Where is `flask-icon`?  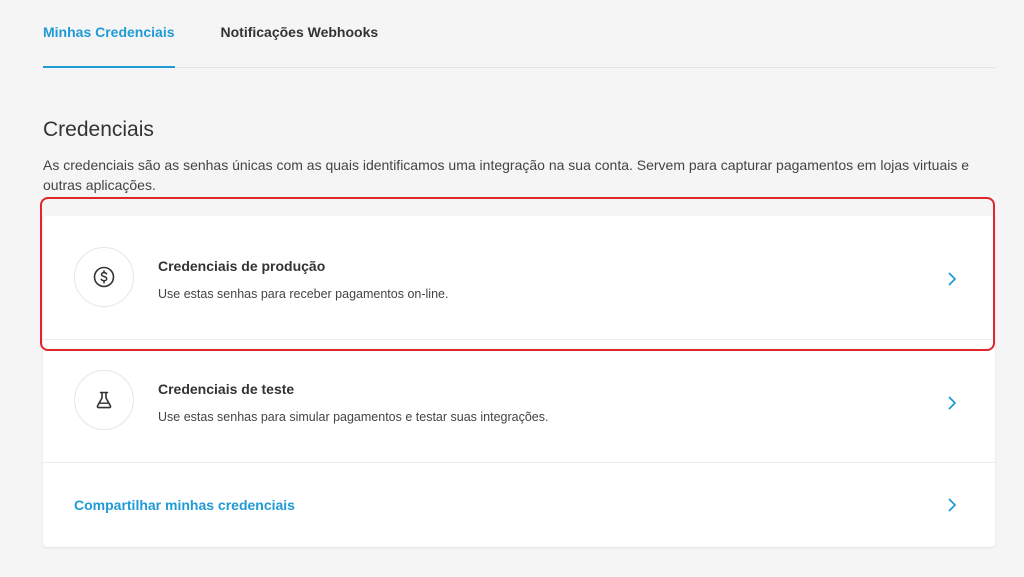
flask-icon is located at coordinates (104, 400).